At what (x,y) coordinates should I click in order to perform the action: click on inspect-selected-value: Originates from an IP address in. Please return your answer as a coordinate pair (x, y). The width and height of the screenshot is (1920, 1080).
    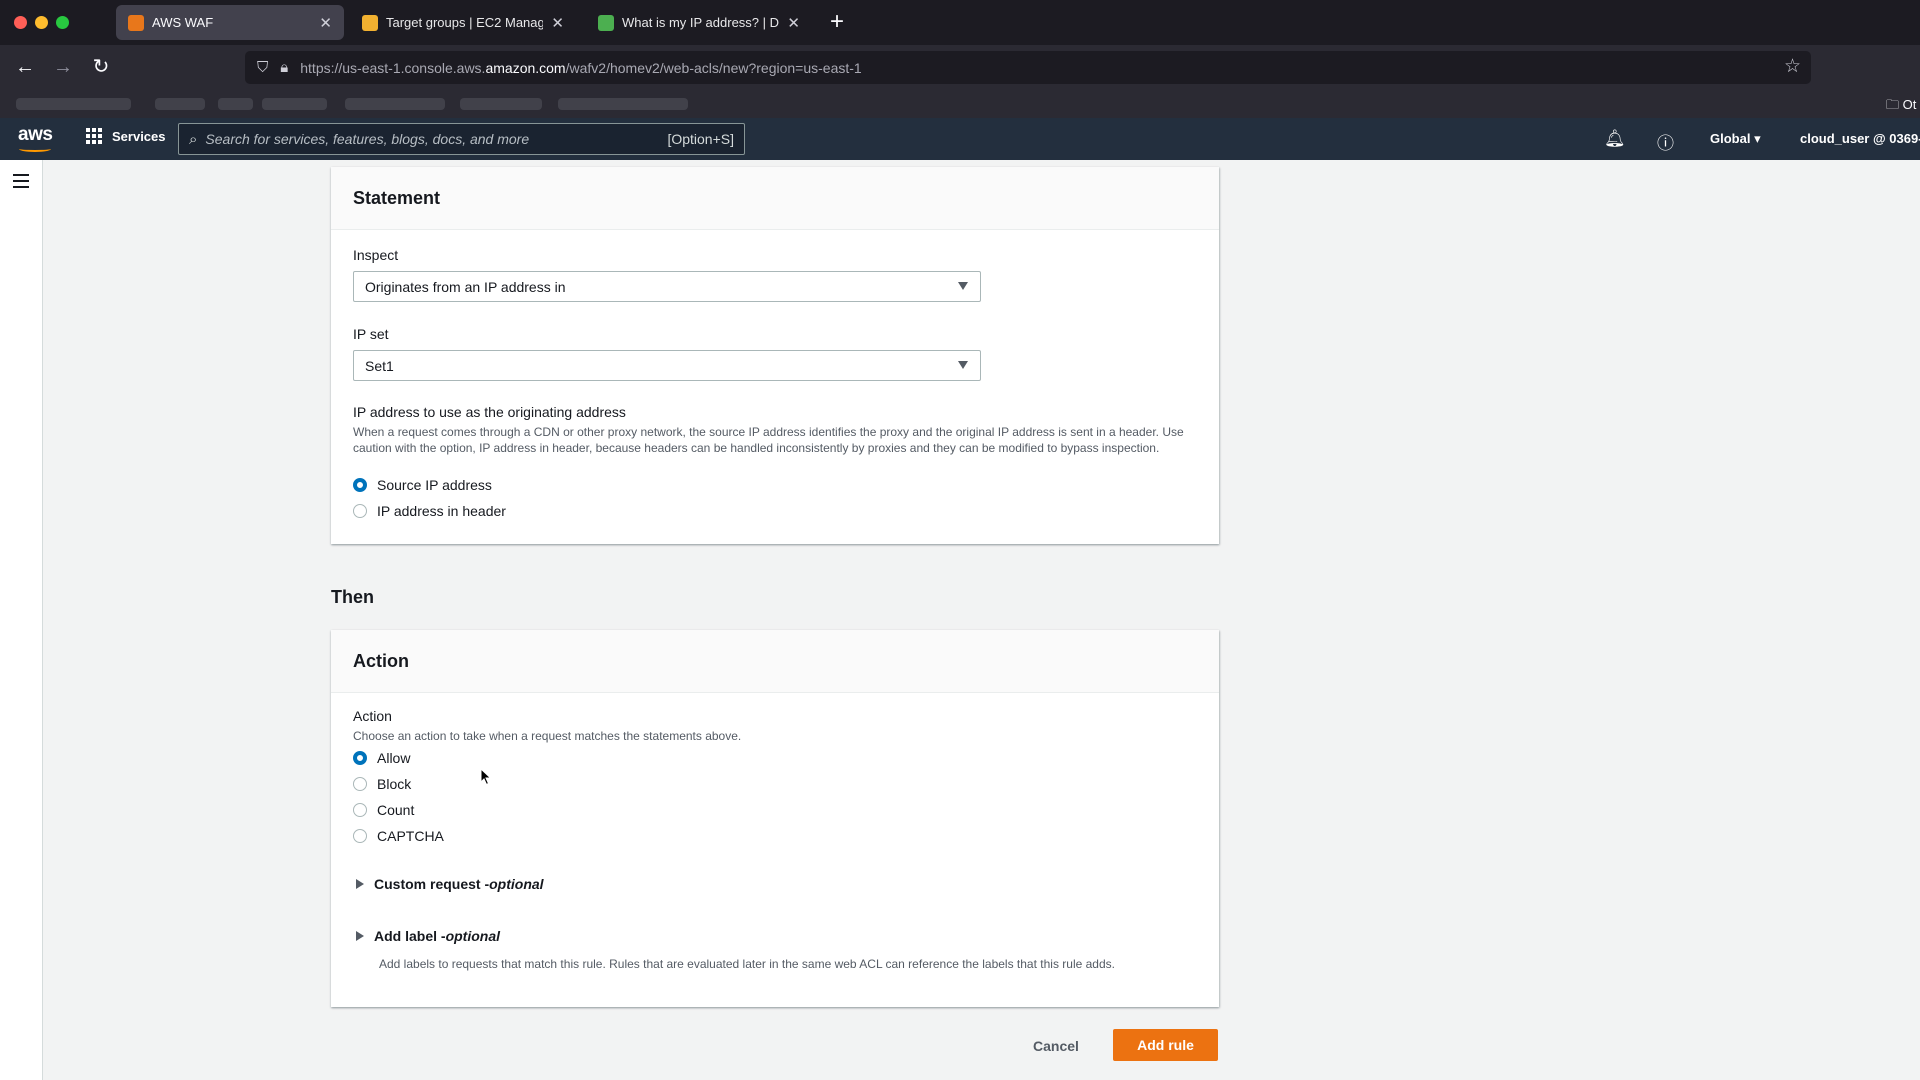
    Looking at the image, I should click on (465, 286).